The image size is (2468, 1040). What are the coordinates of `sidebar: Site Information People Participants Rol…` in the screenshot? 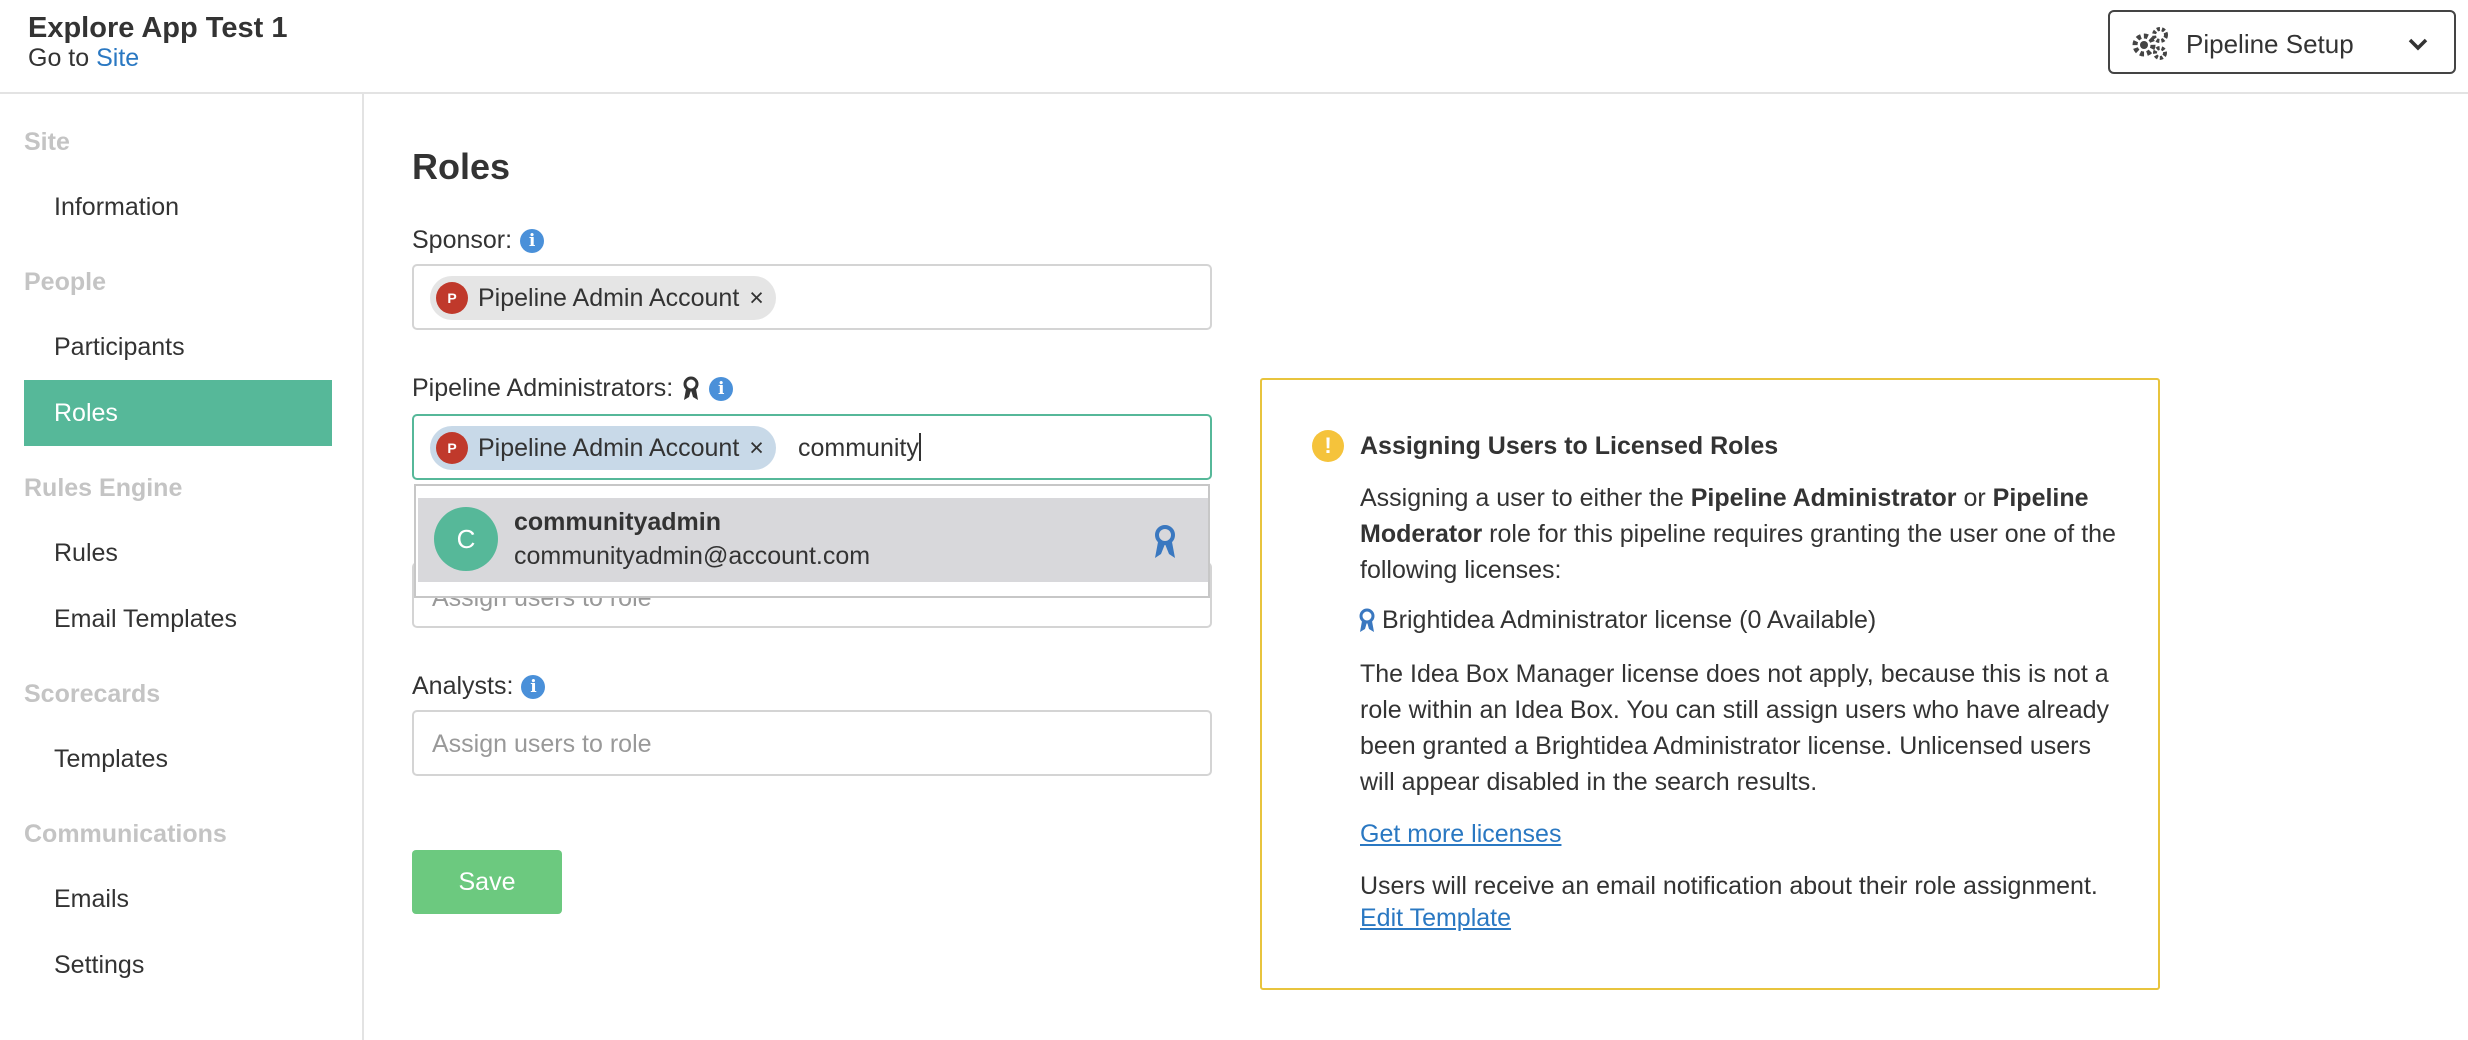 It's located at (182, 567).